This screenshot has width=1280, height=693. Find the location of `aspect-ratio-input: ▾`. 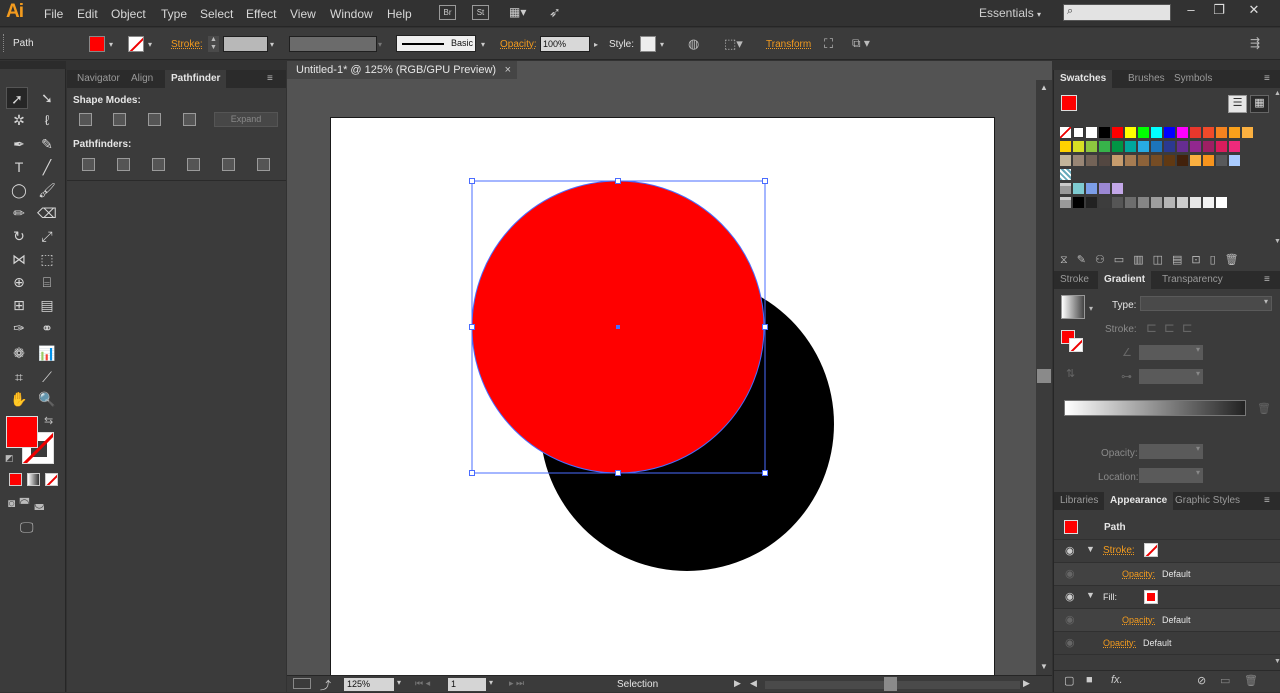

aspect-ratio-input: ▾ is located at coordinates (1171, 376).